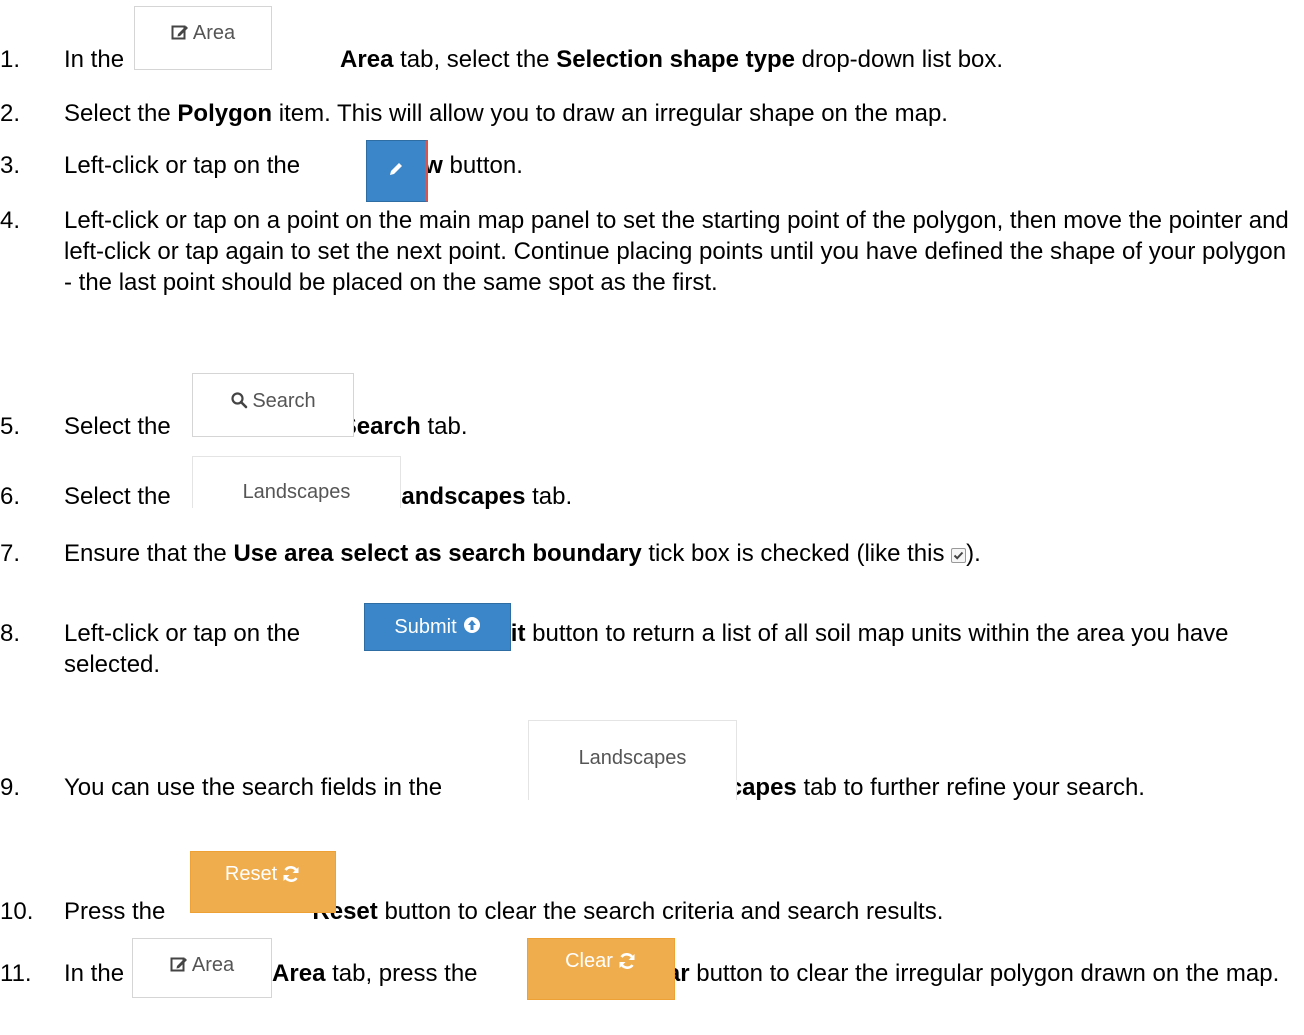 The image size is (1304, 1035). I want to click on search-tab-button: Search, so click(273, 405).